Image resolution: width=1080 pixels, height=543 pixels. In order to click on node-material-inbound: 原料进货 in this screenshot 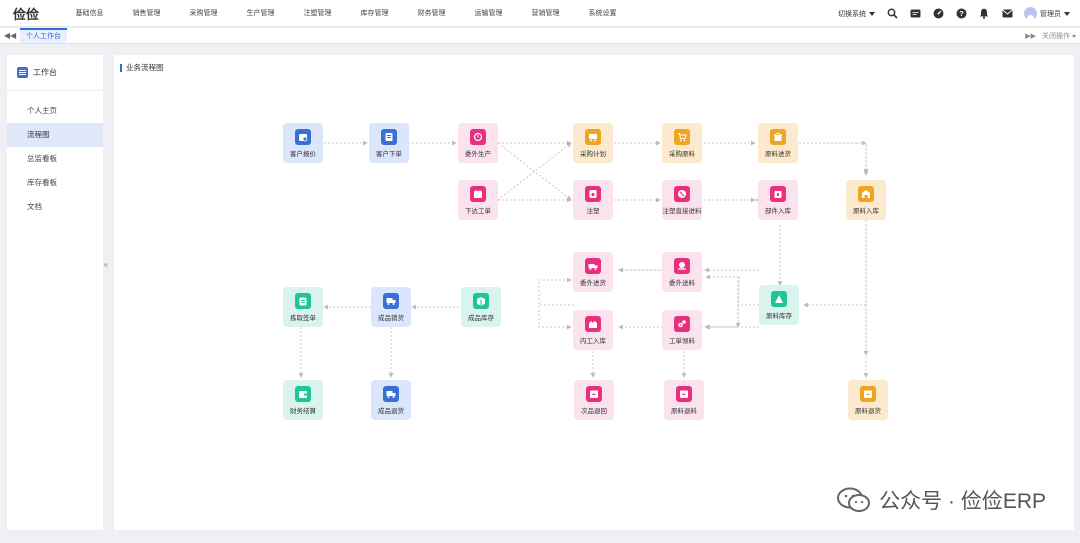, I will do `click(778, 143)`.